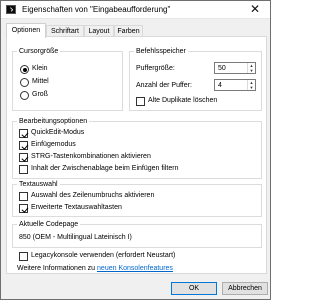 The image size is (320, 300). Describe the element at coordinates (40, 82) in the screenshot. I see `radio-mittel-label: Mittel` at that location.